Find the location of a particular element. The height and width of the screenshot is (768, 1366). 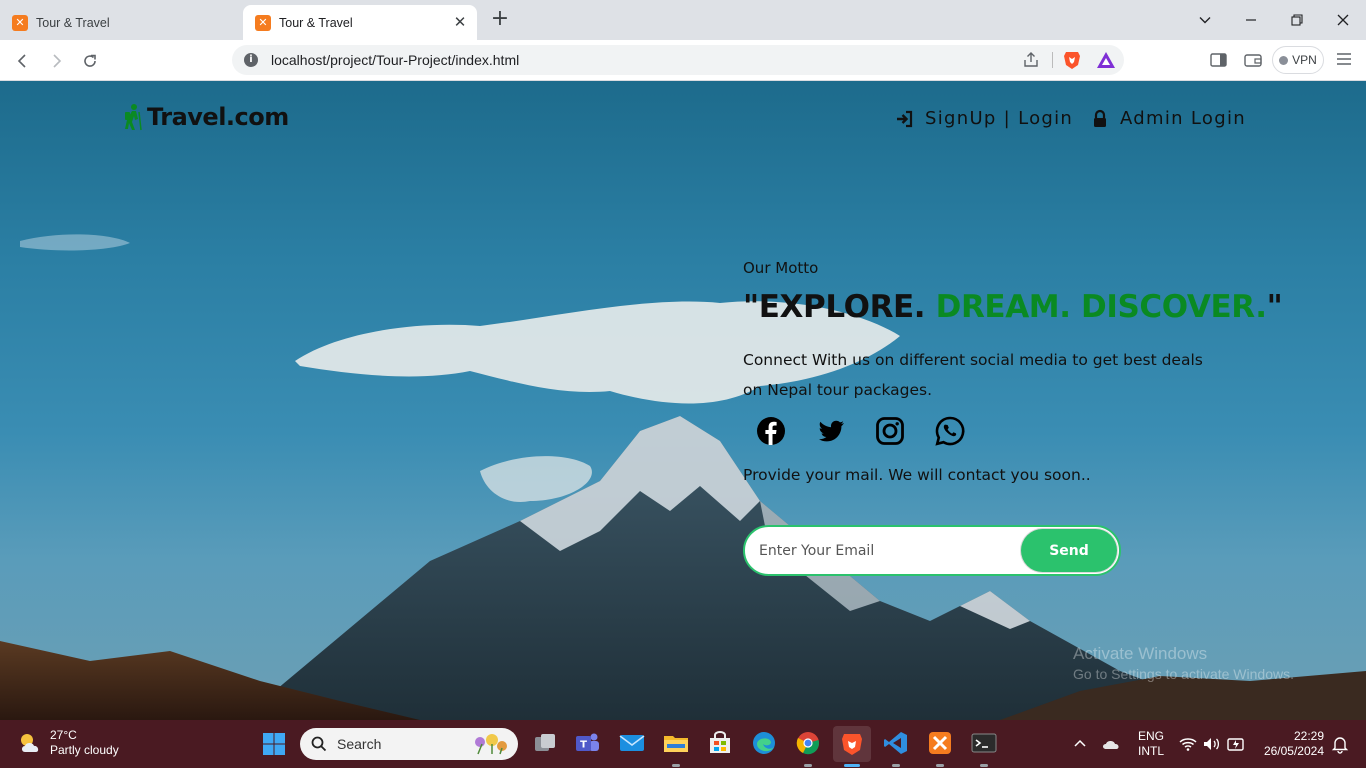

site-info-icon: i is located at coordinates (251, 60).